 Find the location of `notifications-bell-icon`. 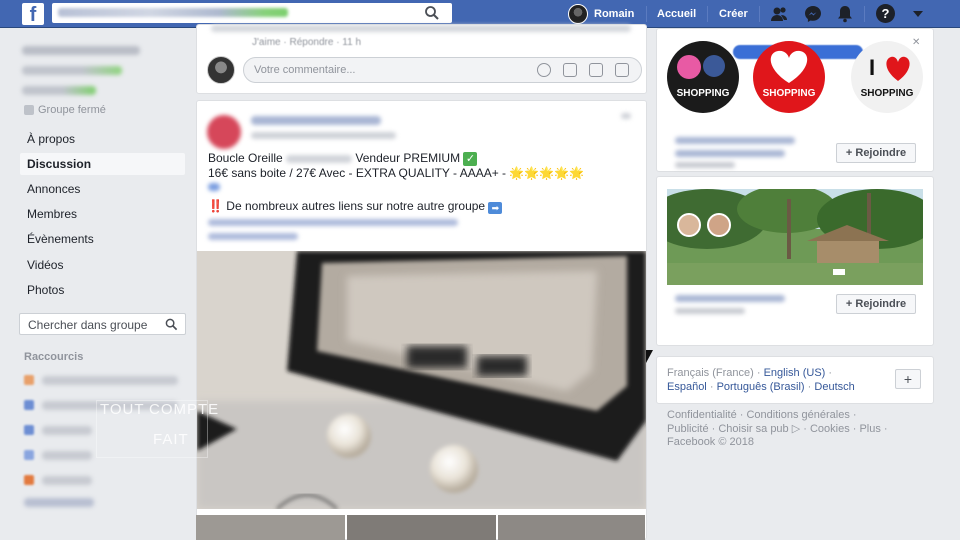

notifications-bell-icon is located at coordinates (845, 14).